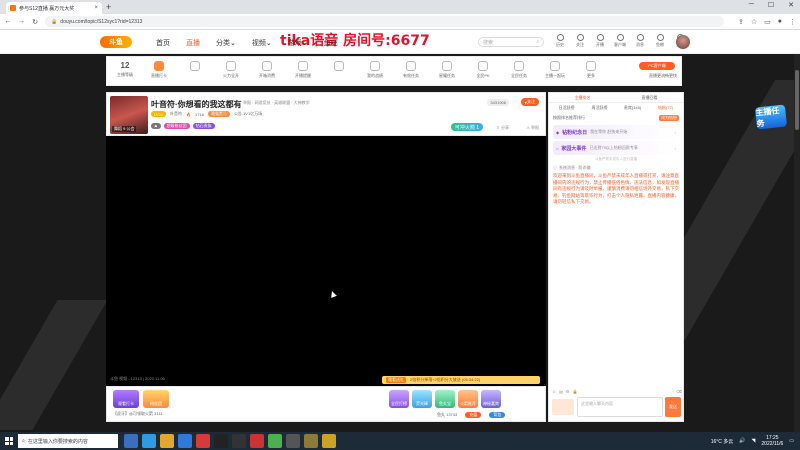 Image resolution: width=800 pixels, height=450 pixels. I want to click on event-card: ◆ 钻粉纪念日 我在等你 赶快来开始 ›, so click(616, 132).